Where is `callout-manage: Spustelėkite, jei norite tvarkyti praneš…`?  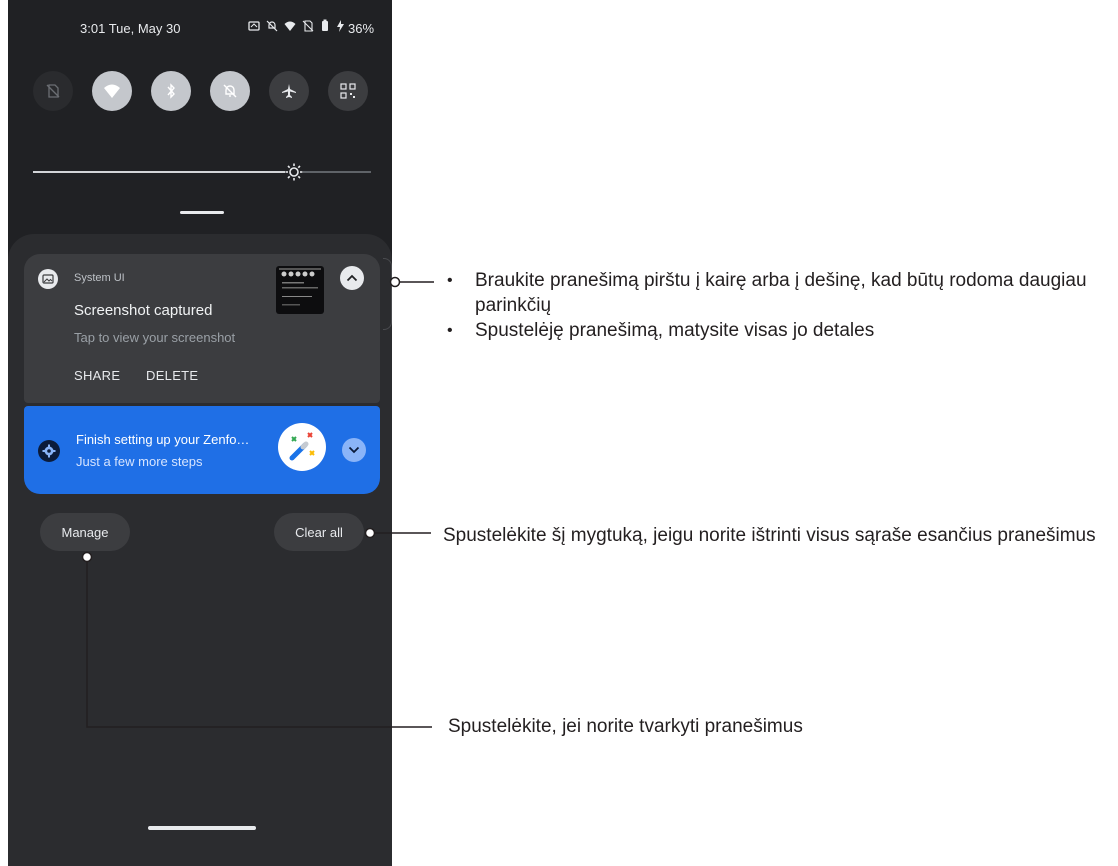
callout-manage: Spustelėkite, jei norite tvarkyti praneš… is located at coordinates (625, 726).